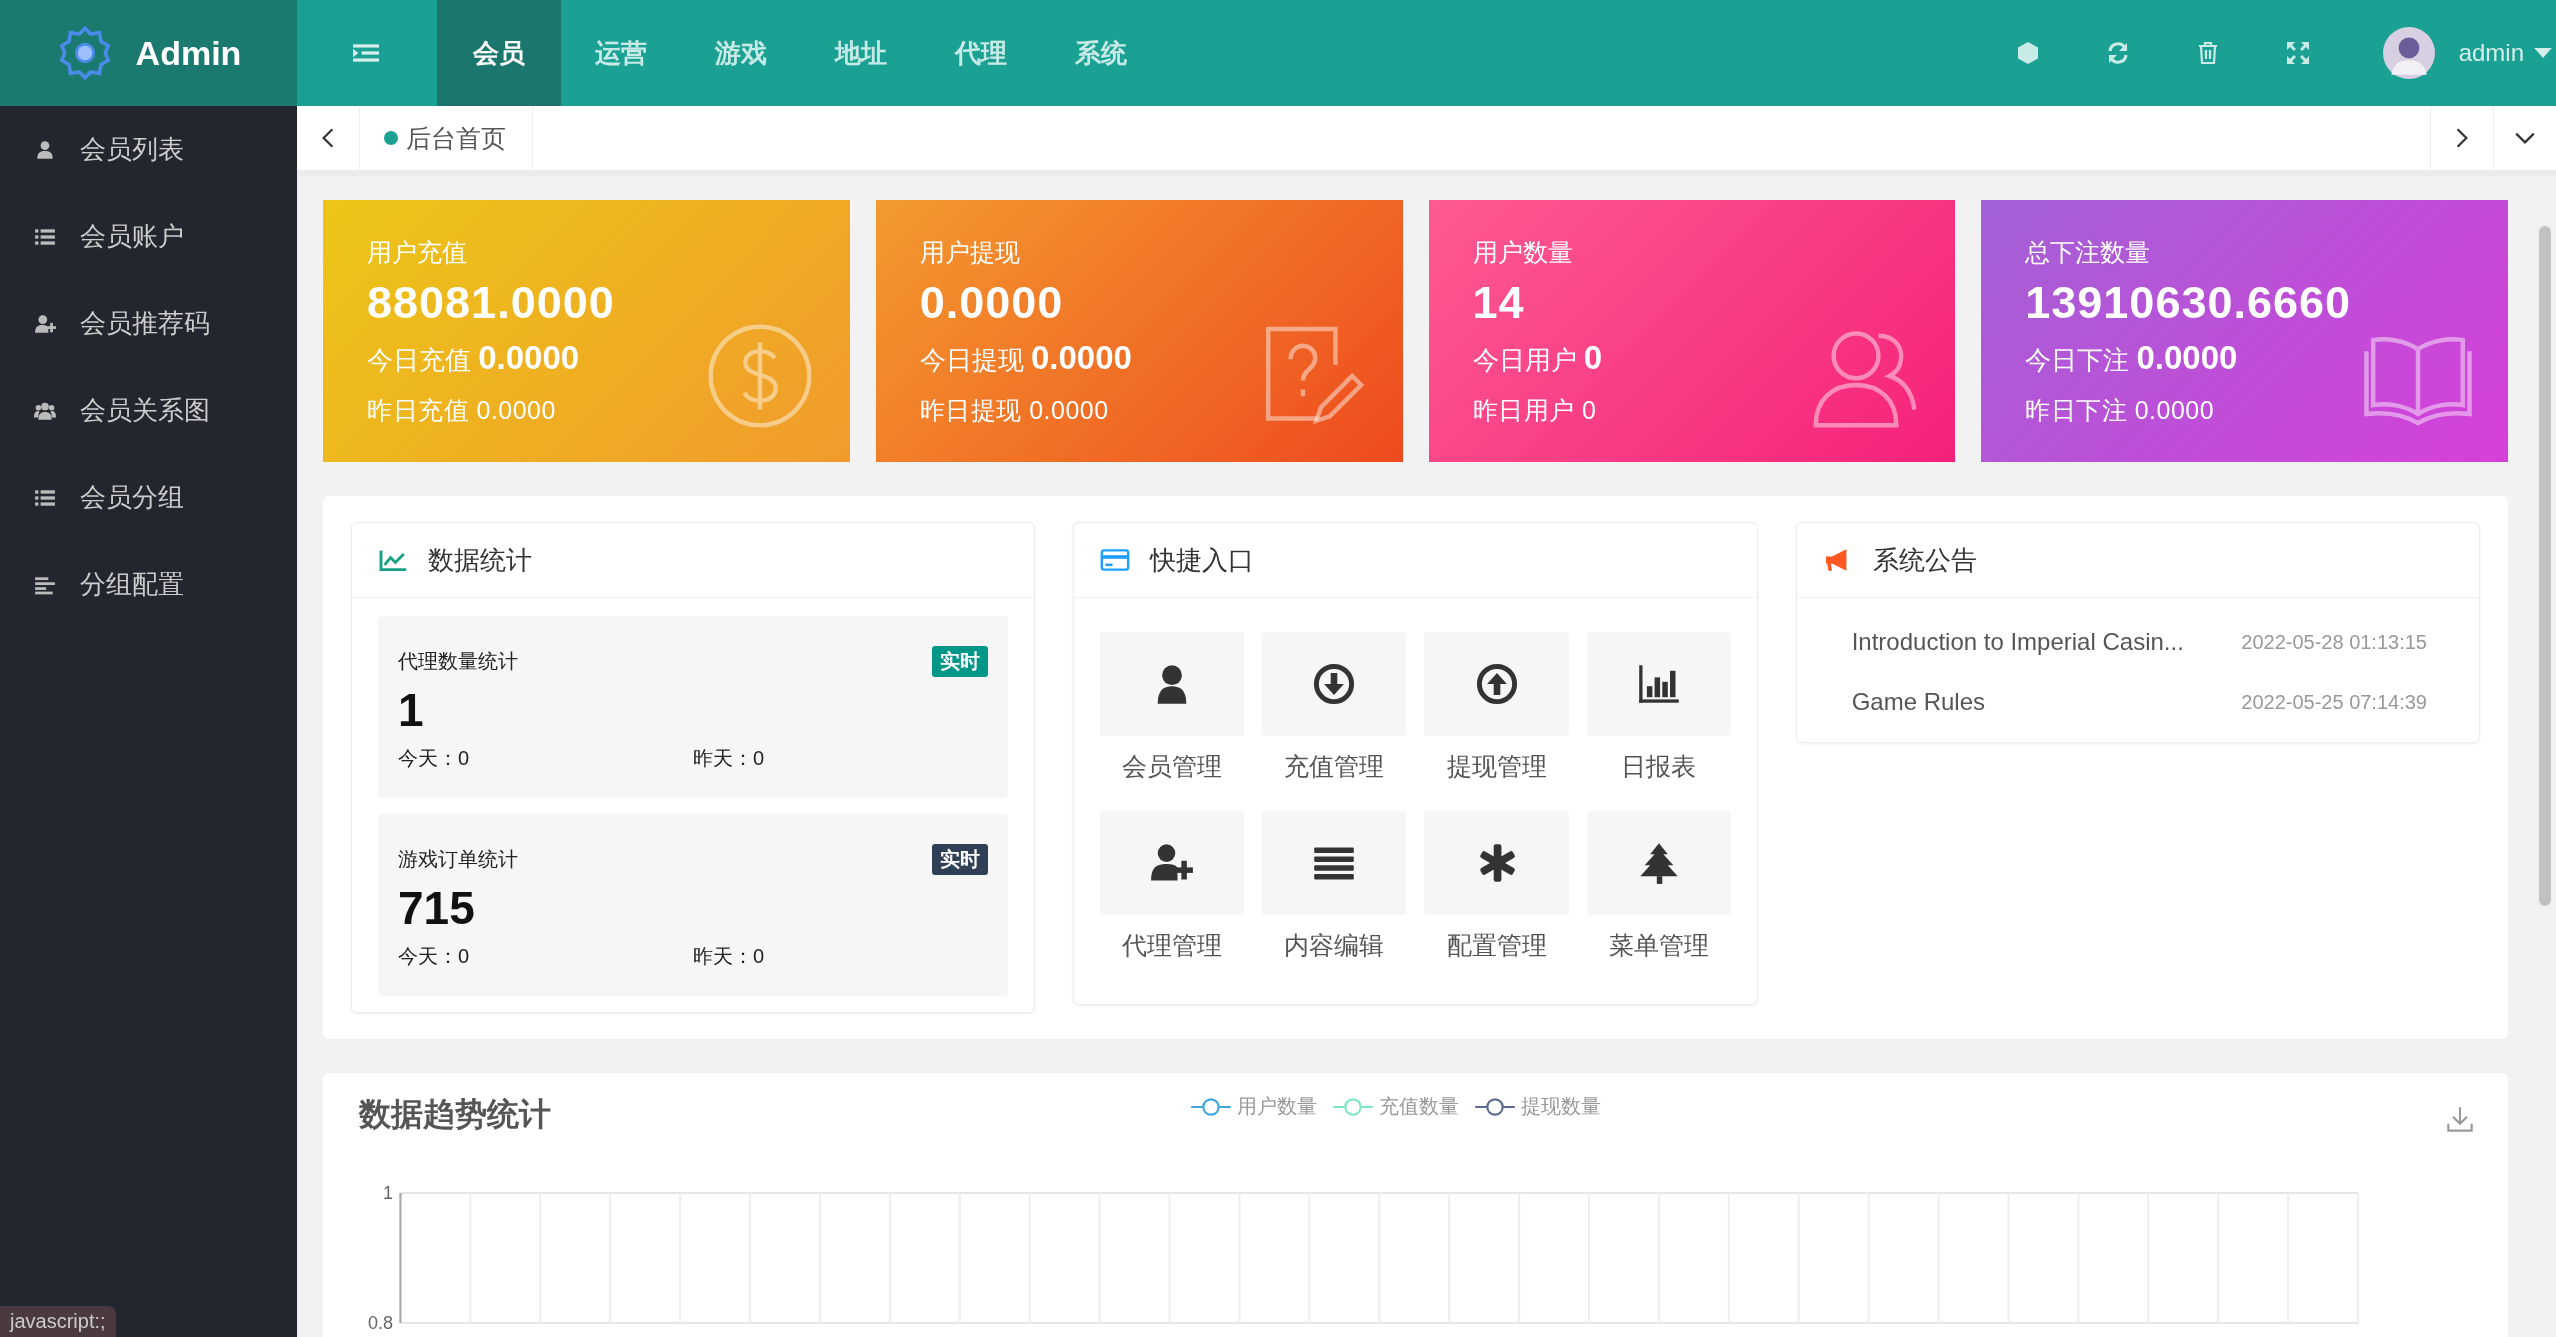 This screenshot has height=1337, width=2556. I want to click on card-heading: 系统公告, so click(1924, 560).